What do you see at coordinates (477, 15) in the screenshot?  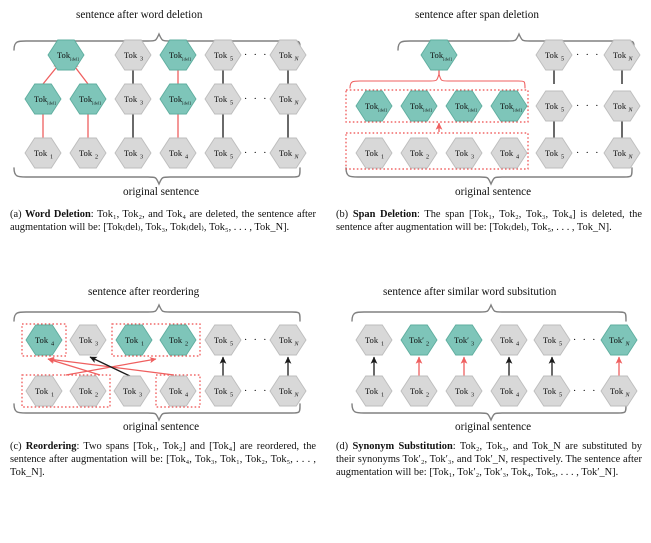 I see `subfig-b-top-title: sentence after span deletion` at bounding box center [477, 15].